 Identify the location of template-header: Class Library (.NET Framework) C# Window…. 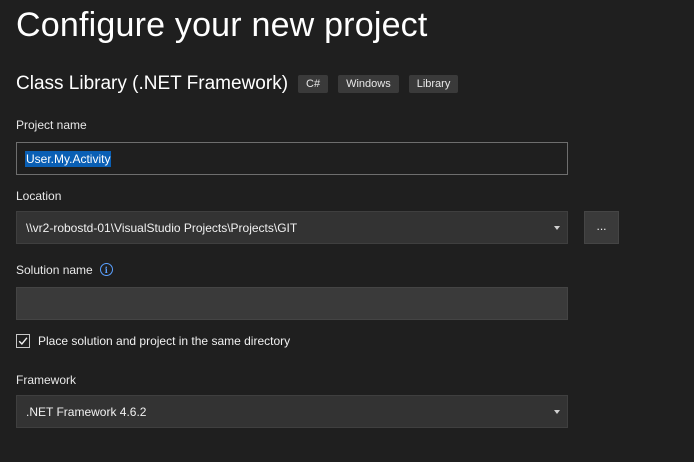
(237, 84).